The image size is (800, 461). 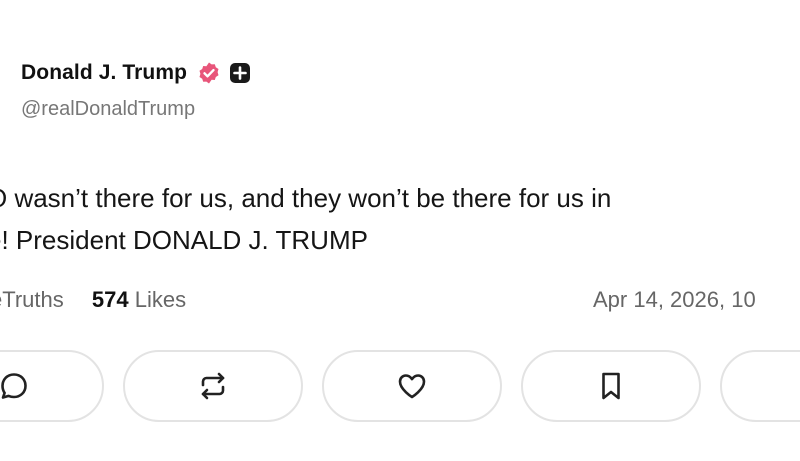 What do you see at coordinates (796, 386) in the screenshot?
I see `share-icon` at bounding box center [796, 386].